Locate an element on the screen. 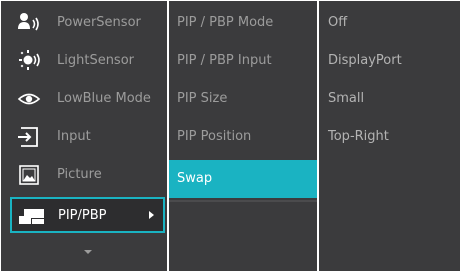 Image resolution: width=461 pixels, height=276 pixels. sub-item-label: PIP Position is located at coordinates (214, 136).